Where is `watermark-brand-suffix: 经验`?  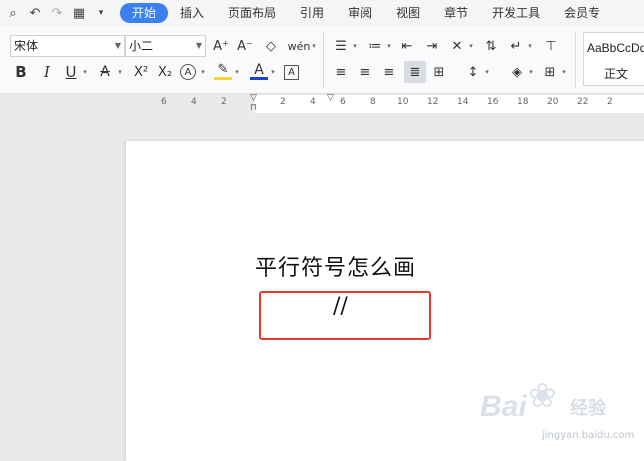
watermark-brand-suffix: 经验 is located at coordinates (588, 408).